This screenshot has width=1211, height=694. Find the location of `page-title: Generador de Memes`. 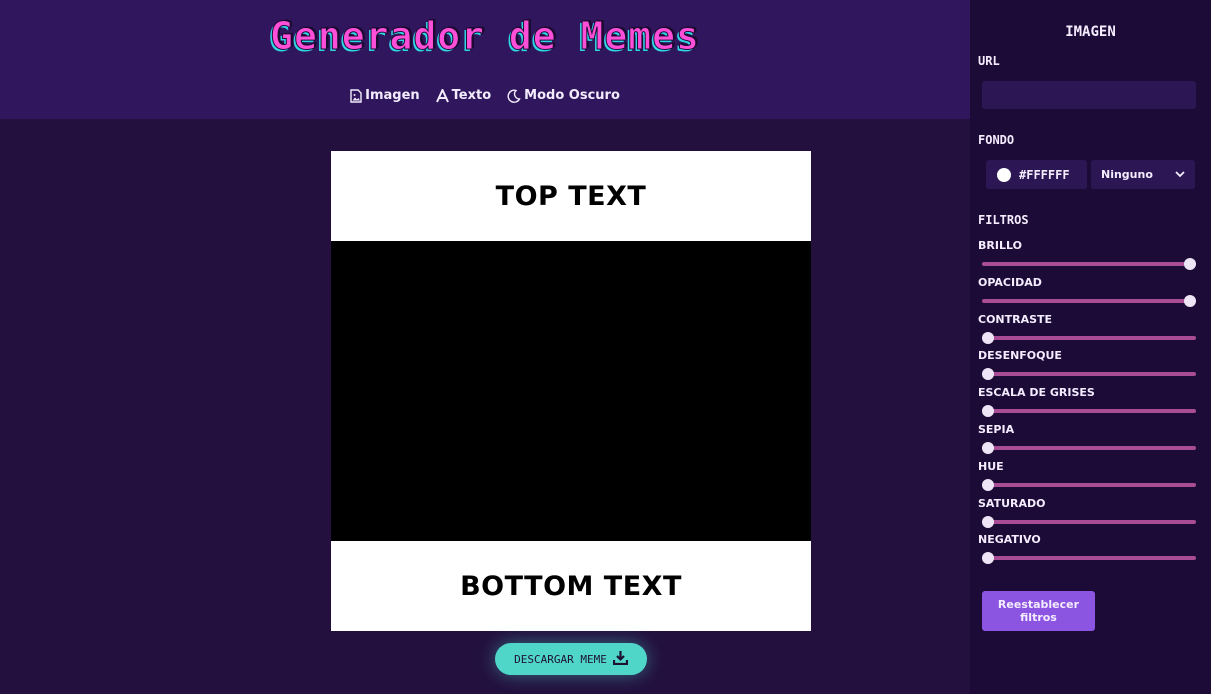

page-title: Generador de Memes is located at coordinates (485, 36).